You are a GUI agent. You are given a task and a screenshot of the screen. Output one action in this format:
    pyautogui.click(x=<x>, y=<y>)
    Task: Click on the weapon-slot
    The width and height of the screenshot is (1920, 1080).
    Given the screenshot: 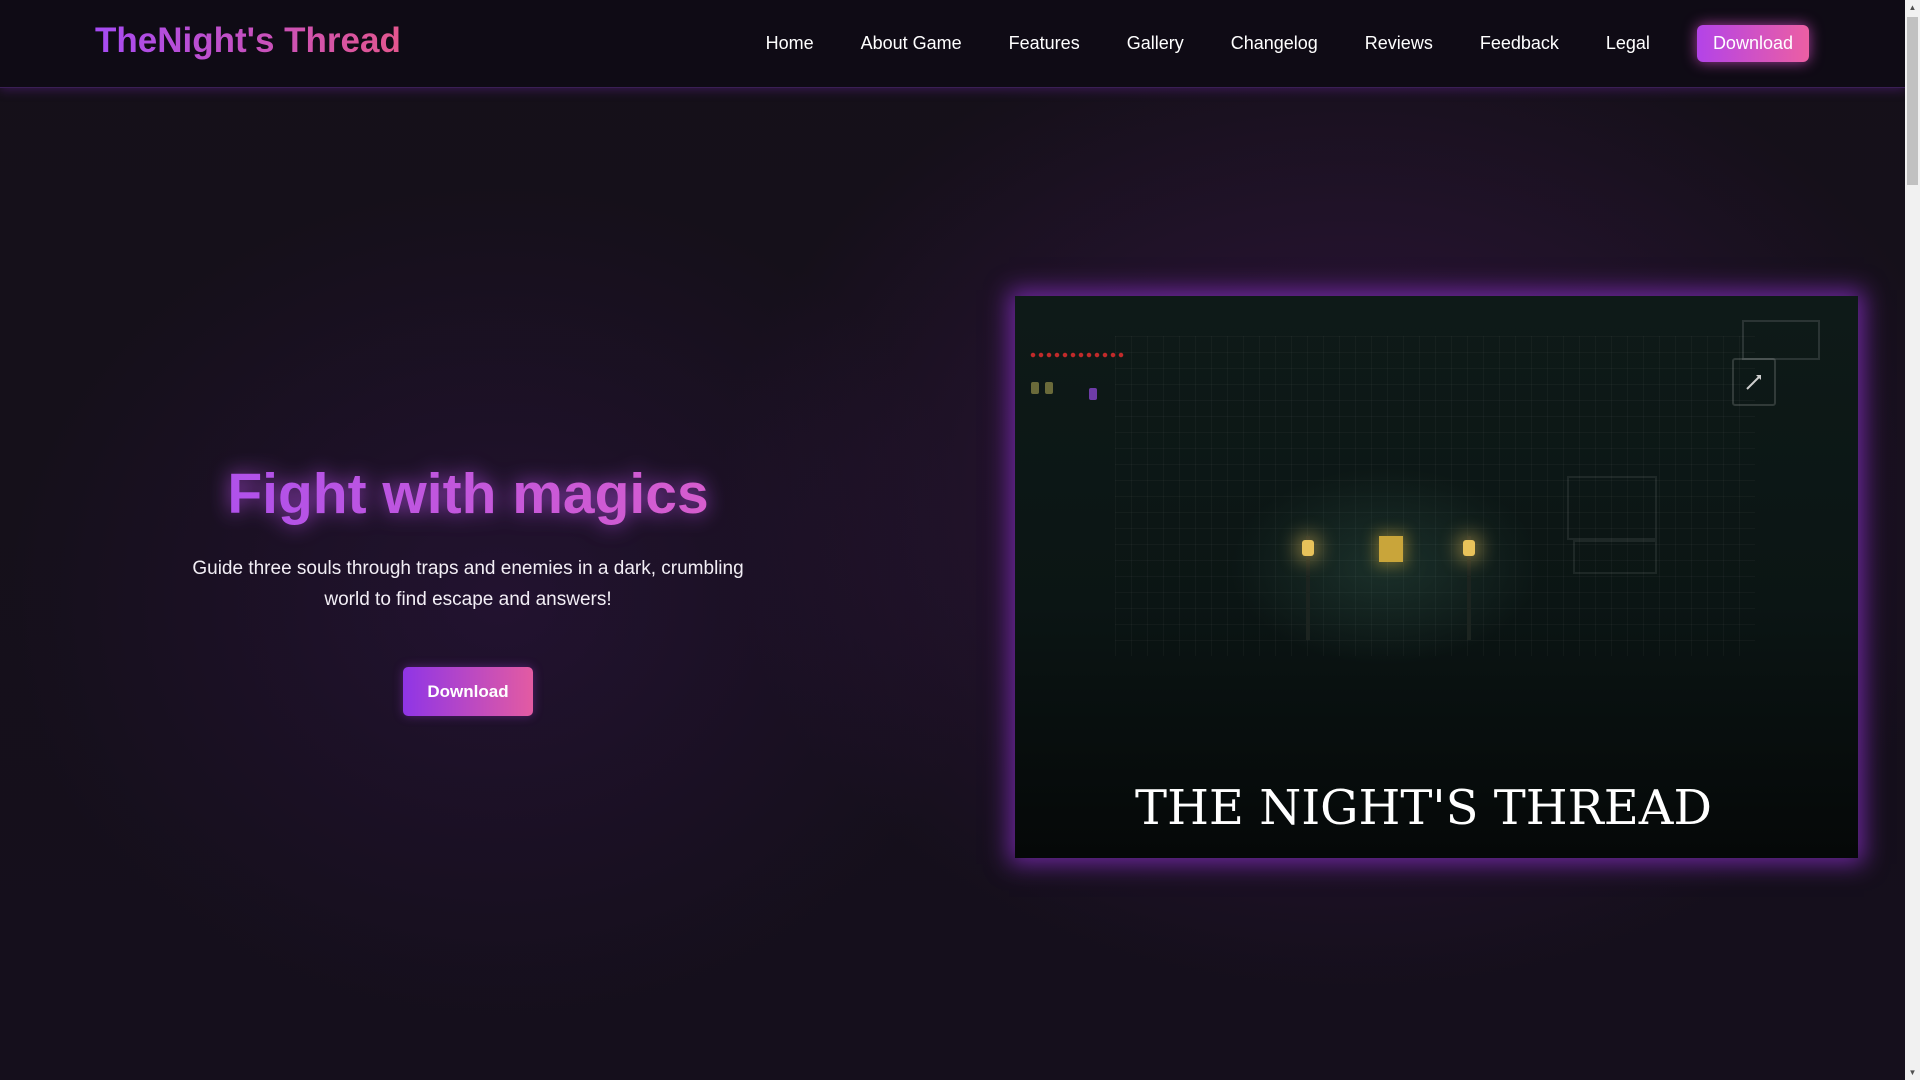 What is the action you would take?
    pyautogui.click(x=1754, y=382)
    